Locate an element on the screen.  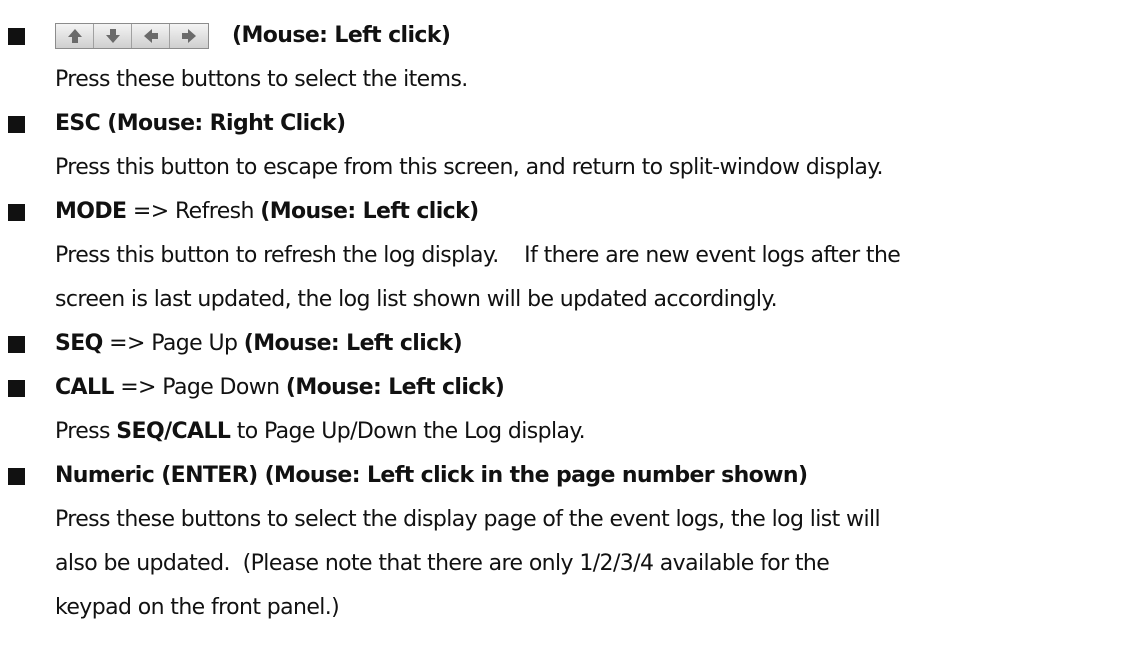
call-heading: CALL => Page Down (Mouse: Left click) is located at coordinates (280, 388).